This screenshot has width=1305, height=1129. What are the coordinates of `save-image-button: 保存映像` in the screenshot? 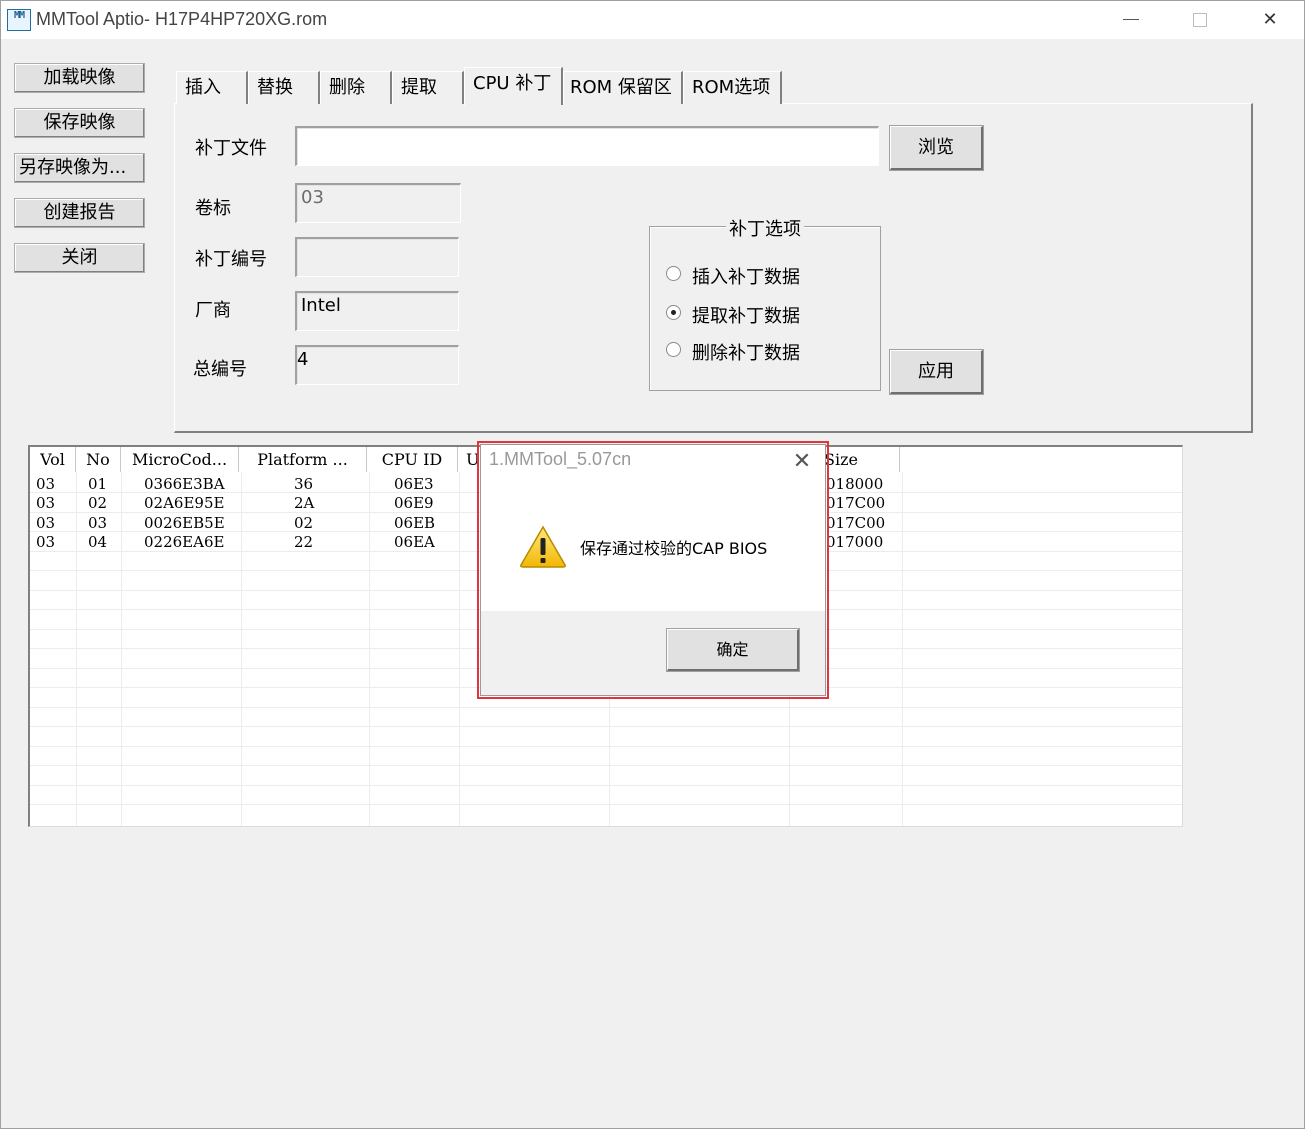 It's located at (79, 123).